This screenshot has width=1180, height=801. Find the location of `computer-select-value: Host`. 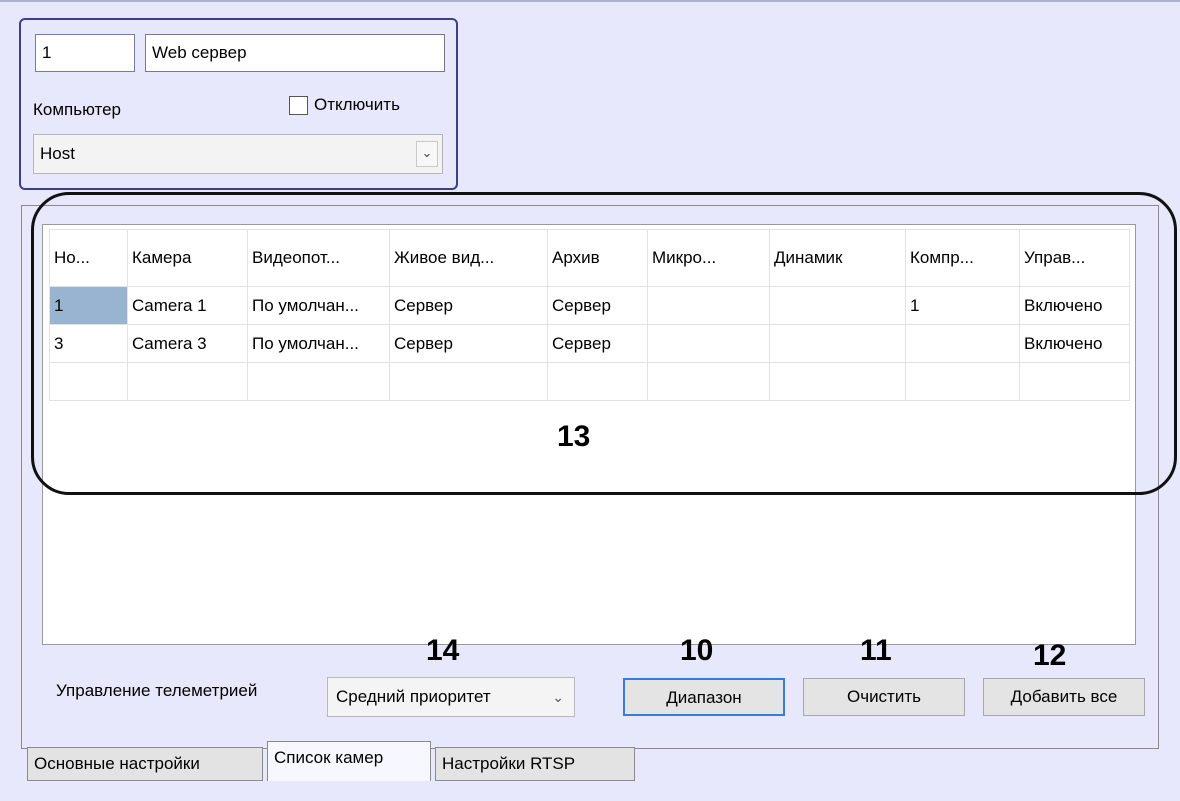

computer-select-value: Host is located at coordinates (57, 153).